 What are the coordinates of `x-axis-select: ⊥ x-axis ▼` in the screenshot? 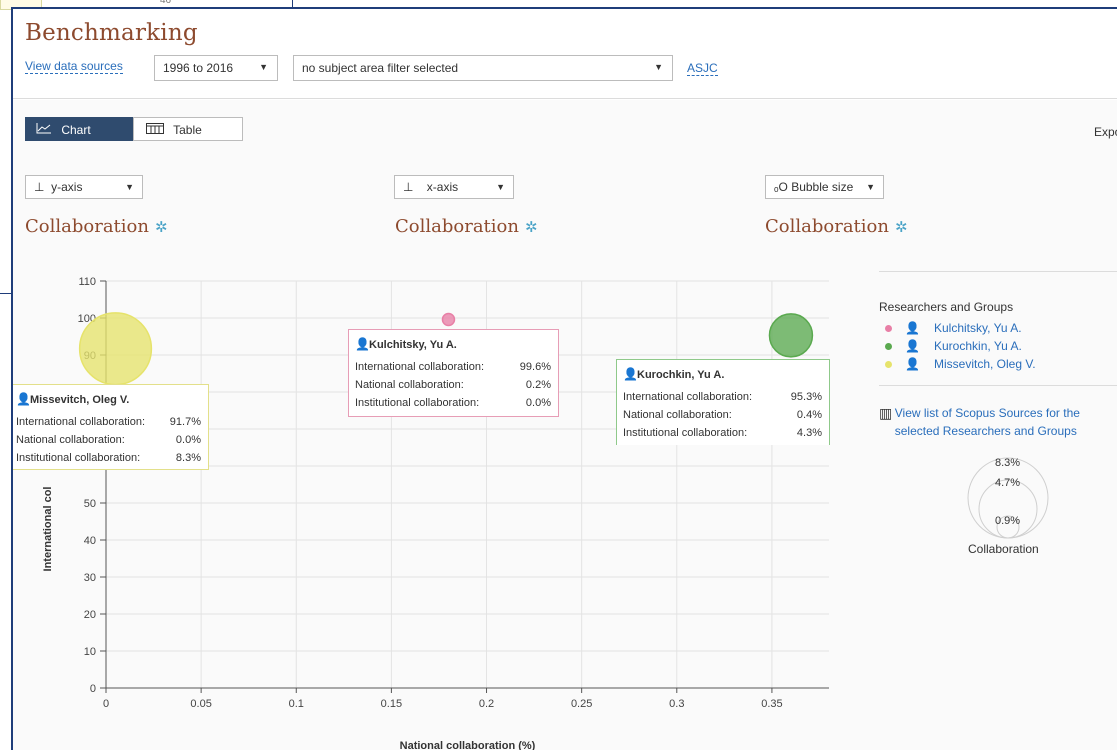 It's located at (454, 187).